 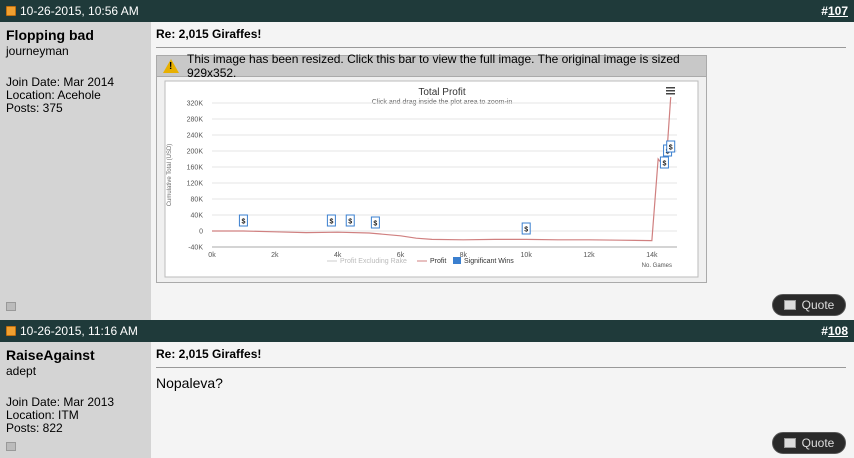 What do you see at coordinates (195, 120) in the screenshot?
I see `y-tick-label: 280K` at bounding box center [195, 120].